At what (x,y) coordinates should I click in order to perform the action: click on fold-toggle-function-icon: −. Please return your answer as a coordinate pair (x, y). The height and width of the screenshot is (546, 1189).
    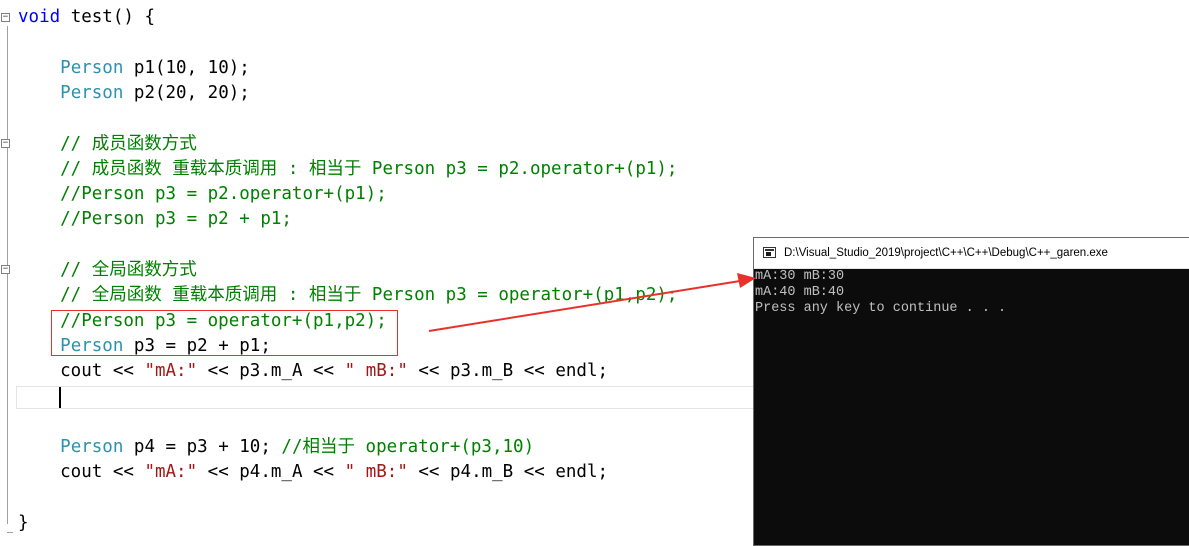
    Looking at the image, I should click on (5, 17).